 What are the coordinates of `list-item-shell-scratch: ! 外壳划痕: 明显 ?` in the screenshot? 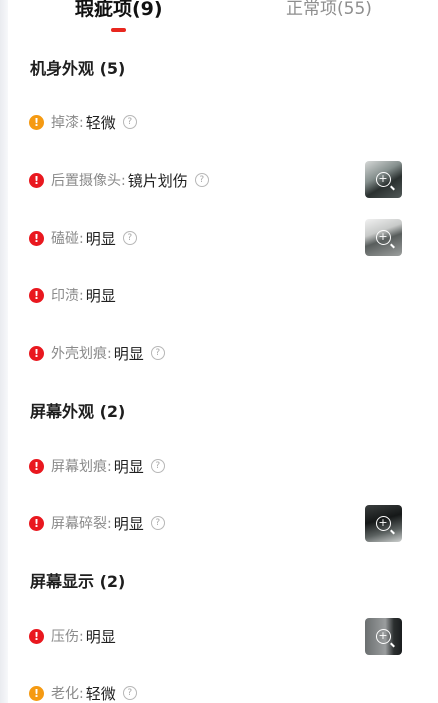 It's located at (97, 353).